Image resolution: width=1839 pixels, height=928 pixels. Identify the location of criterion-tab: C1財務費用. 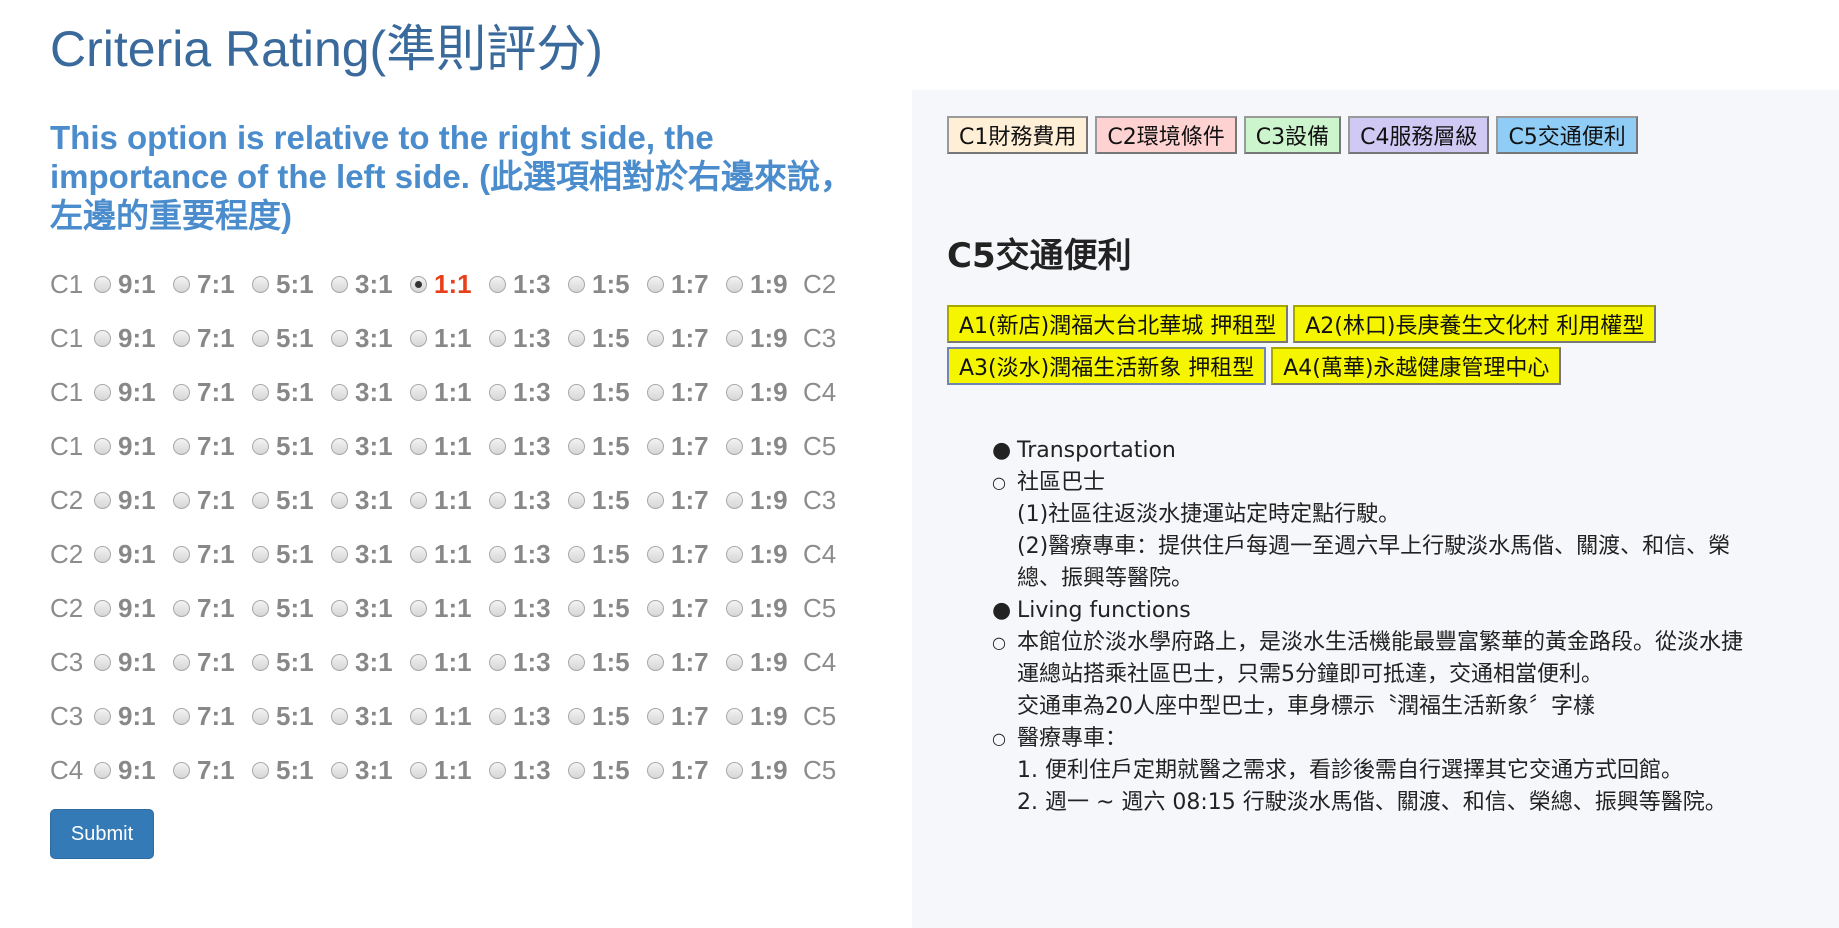
(1018, 135).